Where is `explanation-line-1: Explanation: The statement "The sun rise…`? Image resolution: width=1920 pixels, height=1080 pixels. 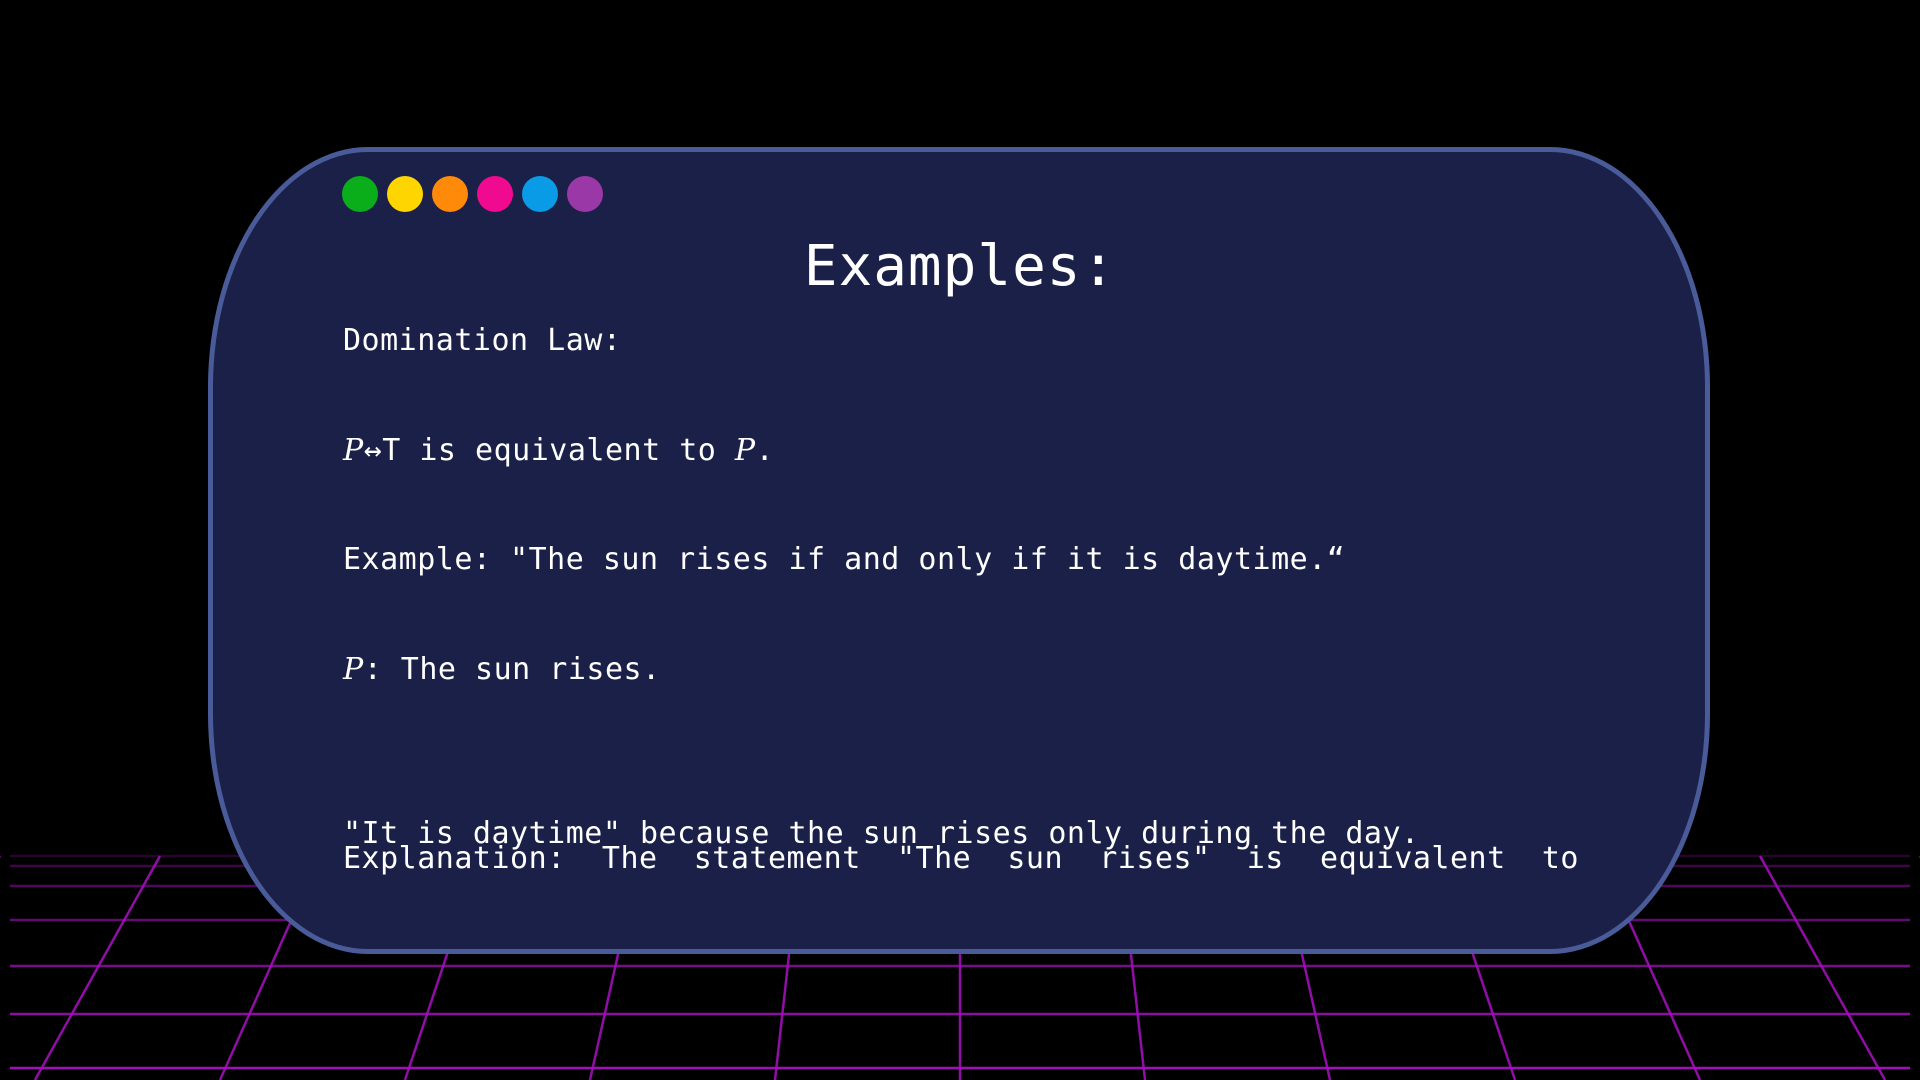 explanation-line-1: Explanation: The statement "The sun rise… is located at coordinates (961, 859).